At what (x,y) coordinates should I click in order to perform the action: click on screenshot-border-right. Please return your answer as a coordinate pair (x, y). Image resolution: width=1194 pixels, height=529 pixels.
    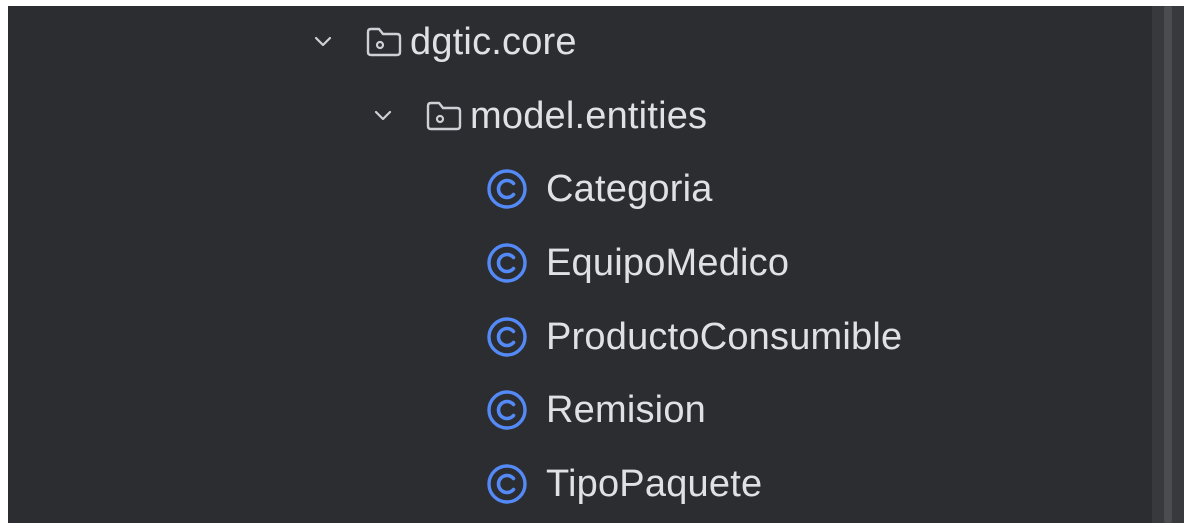
    Looking at the image, I should click on (1189, 264).